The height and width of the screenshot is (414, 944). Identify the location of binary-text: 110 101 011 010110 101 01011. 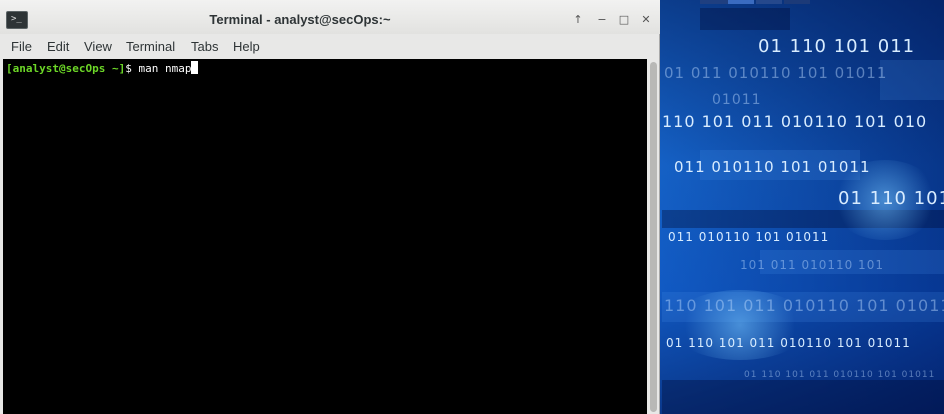
(804, 305).